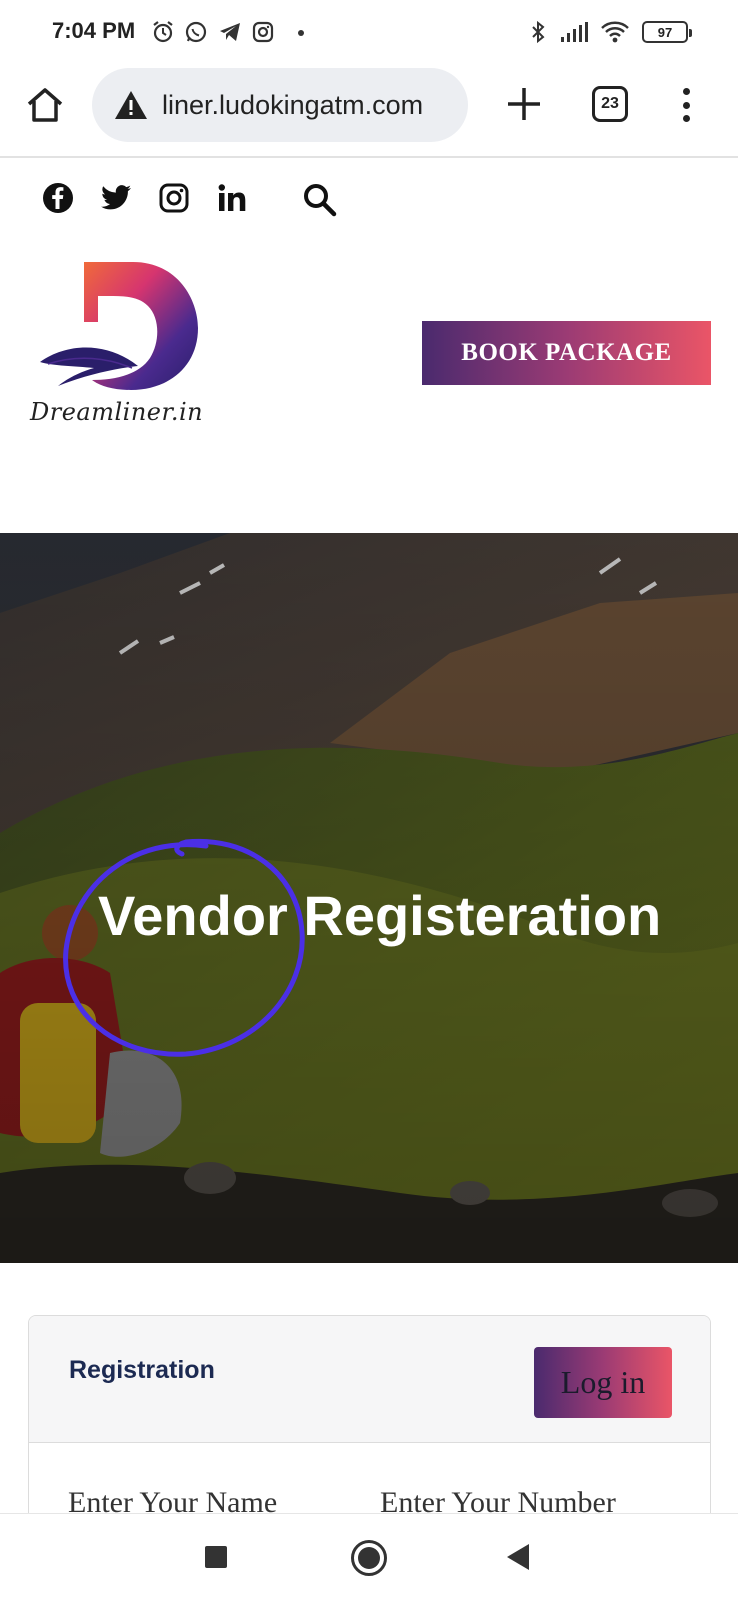 Image resolution: width=738 pixels, height=1600 pixels. I want to click on battery-icon: 97, so click(667, 32).